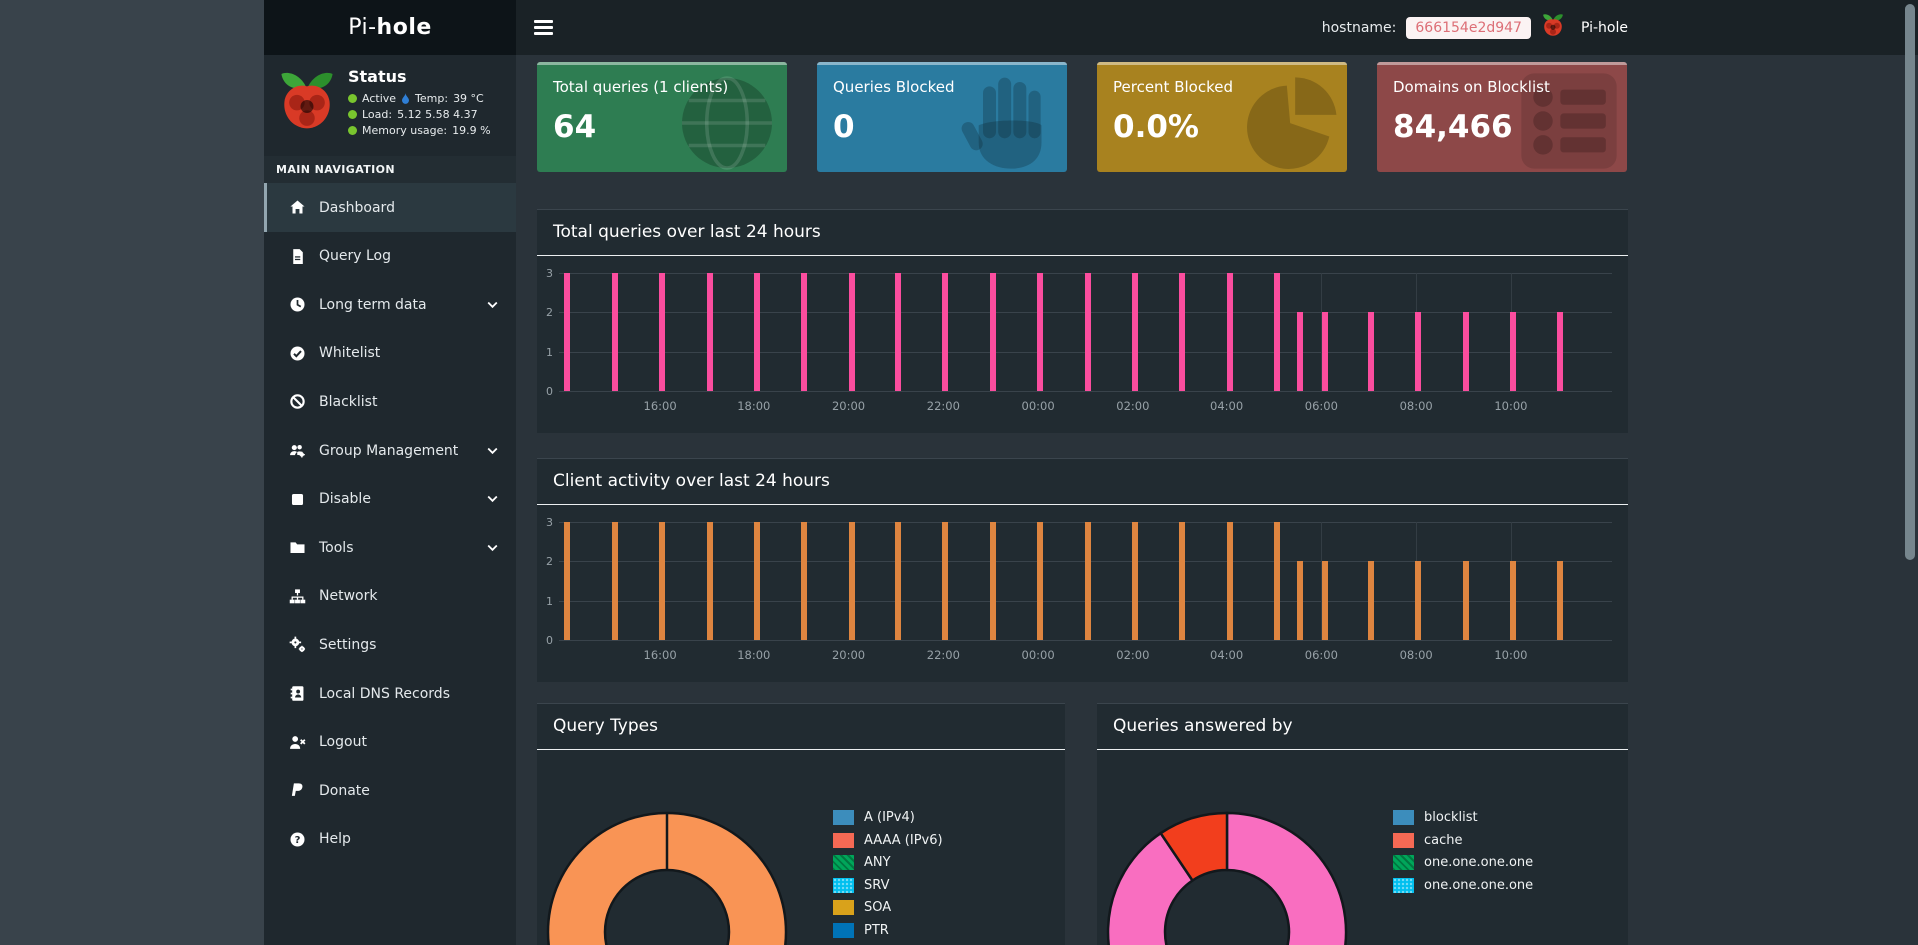 The width and height of the screenshot is (1918, 945). Describe the element at coordinates (877, 885) in the screenshot. I see `legend-label: SRV` at that location.